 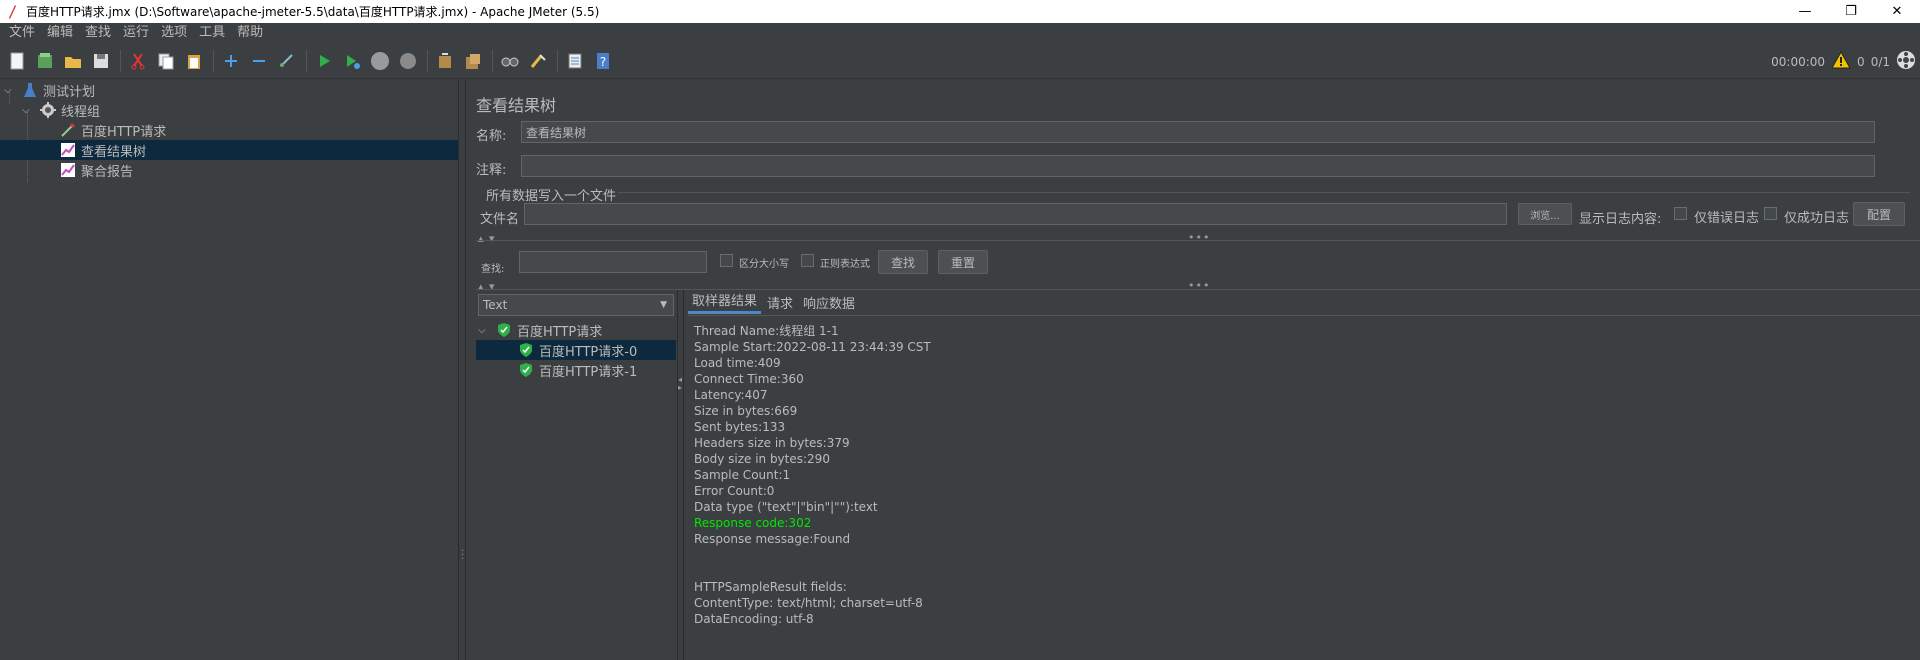 What do you see at coordinates (462, 556) in the screenshot?
I see `splitter-grip: · · ·` at bounding box center [462, 556].